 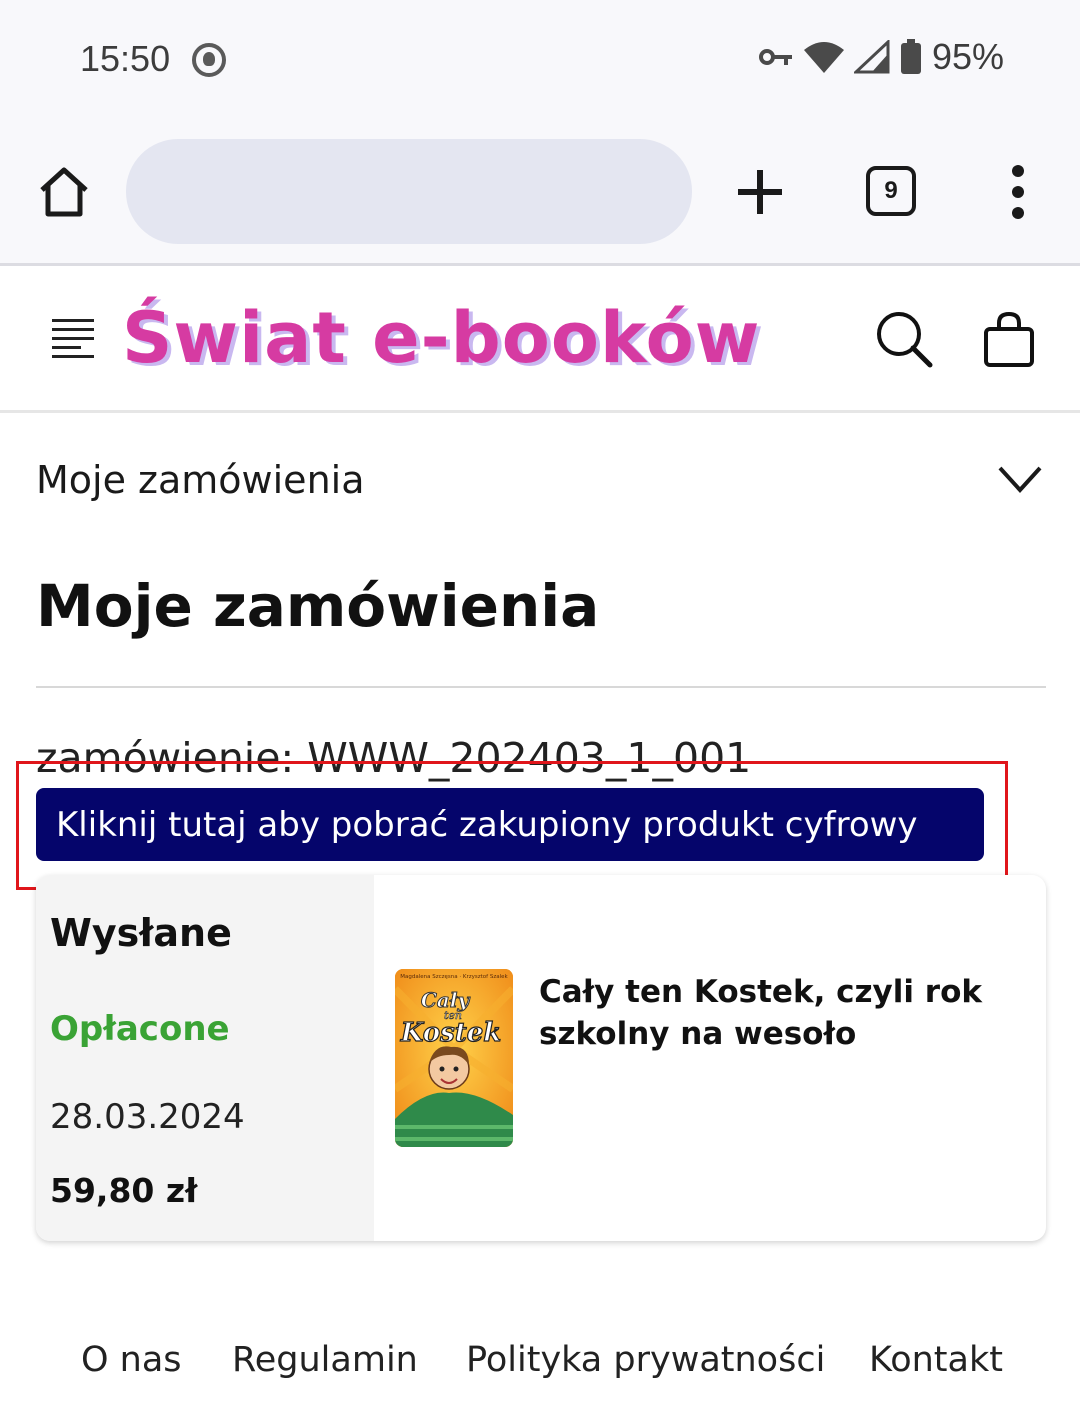 What do you see at coordinates (409, 191) in the screenshot?
I see `url-bar` at bounding box center [409, 191].